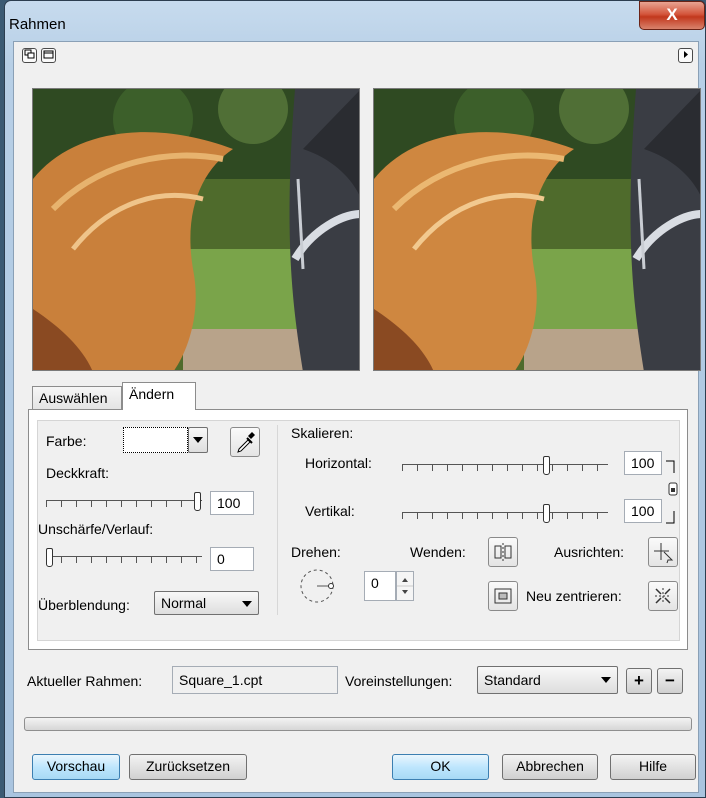 Image resolution: width=706 pixels, height=798 pixels. I want to click on window-title: Rahmen, so click(37, 24).